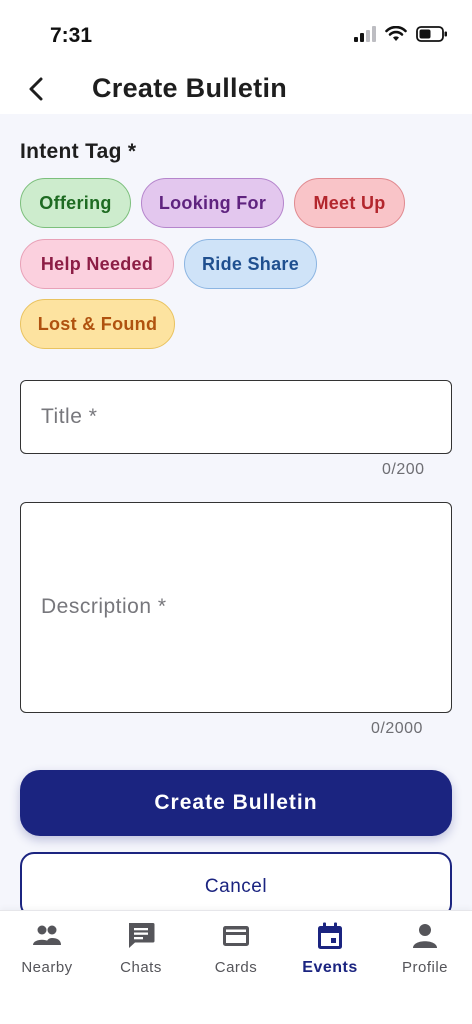 This screenshot has height=1024, width=472. Describe the element at coordinates (396, 33) in the screenshot. I see `wifi-icon` at that location.